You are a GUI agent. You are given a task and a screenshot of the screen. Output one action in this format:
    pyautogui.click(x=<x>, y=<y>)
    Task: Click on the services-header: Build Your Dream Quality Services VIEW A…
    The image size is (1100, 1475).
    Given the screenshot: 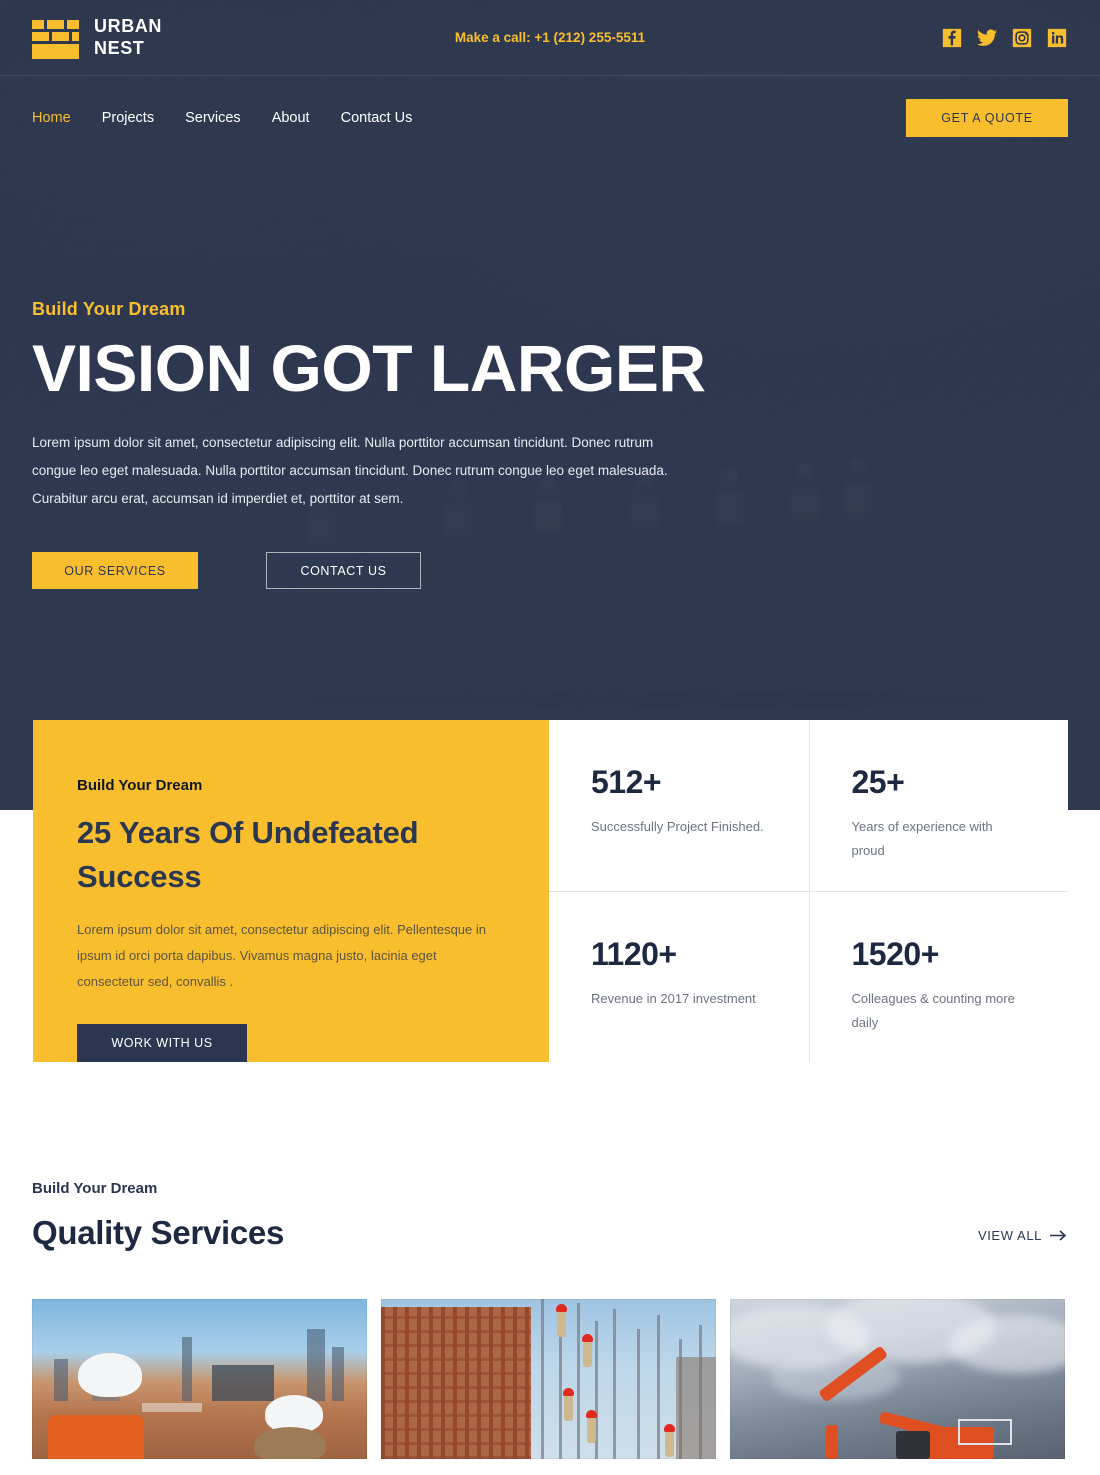 What is the action you would take?
    pyautogui.click(x=550, y=1216)
    